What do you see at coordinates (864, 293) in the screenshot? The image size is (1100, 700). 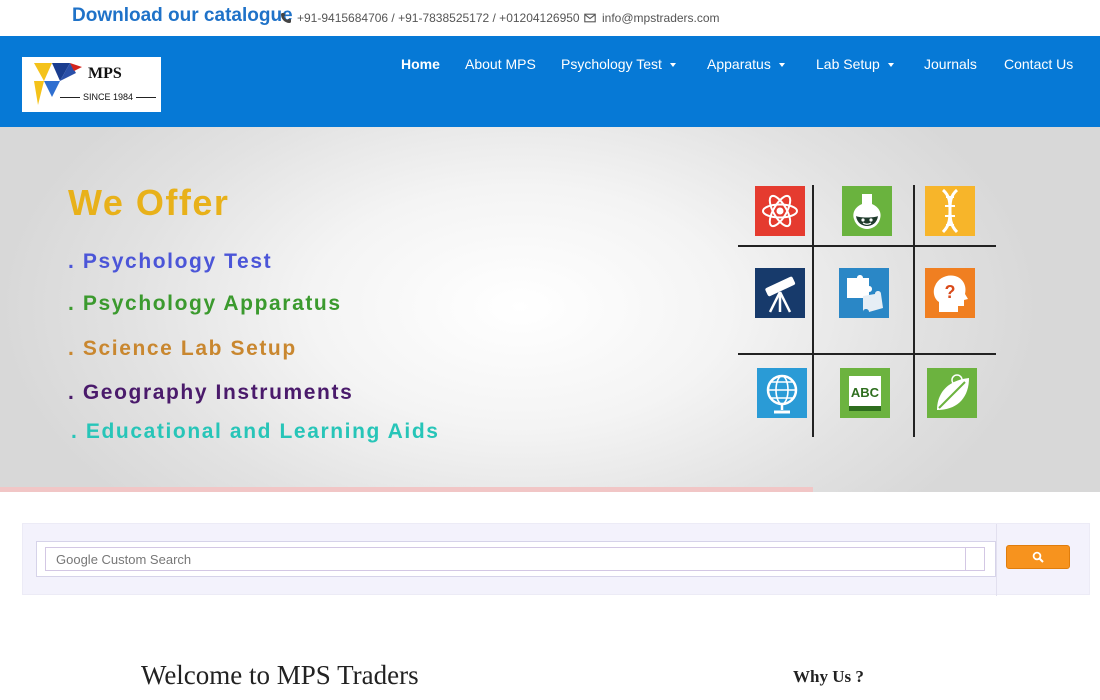 I see `puzzle-icon` at bounding box center [864, 293].